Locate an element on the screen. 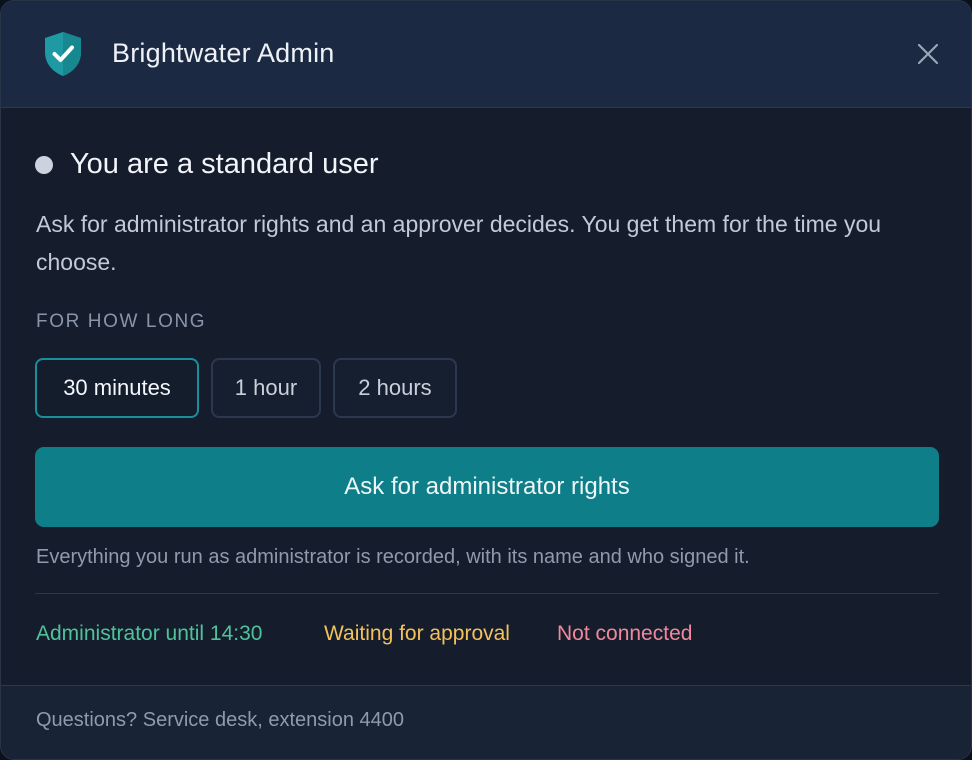 The height and width of the screenshot is (760, 972). duration-label: FOR HOW LONG is located at coordinates (121, 321).